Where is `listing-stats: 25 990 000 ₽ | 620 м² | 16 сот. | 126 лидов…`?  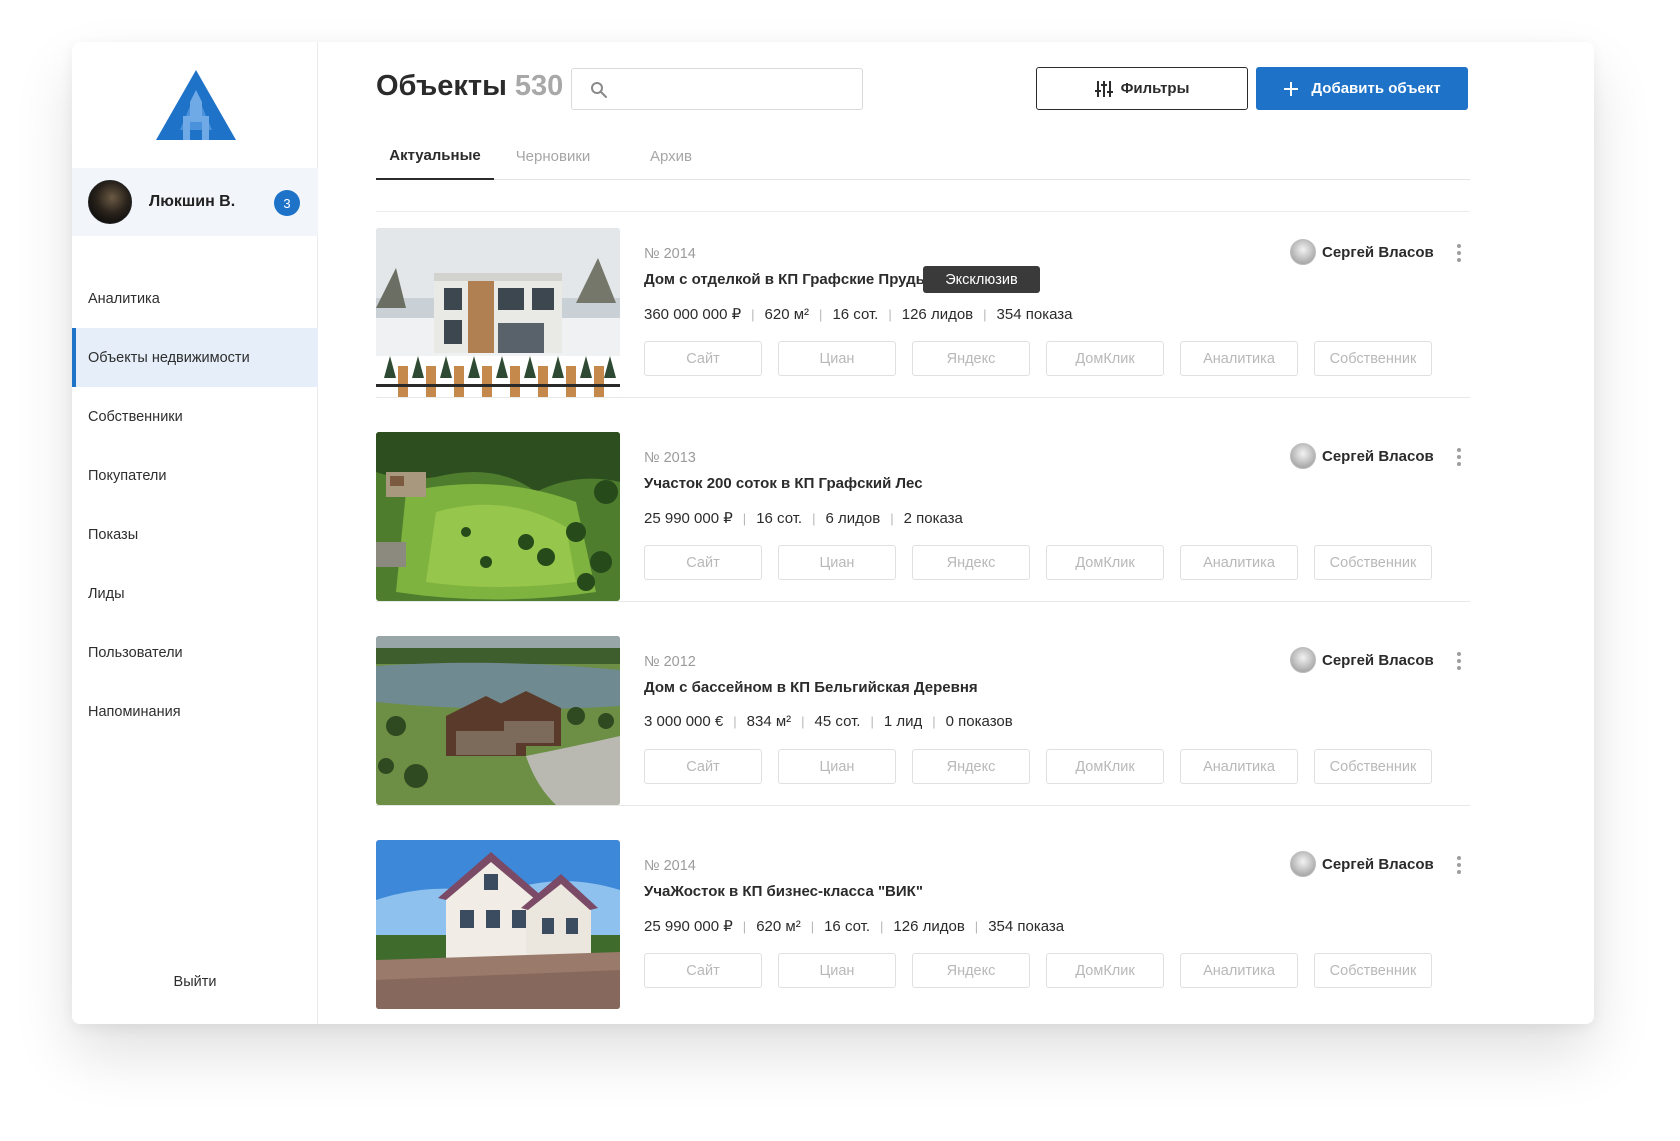 listing-stats: 25 990 000 ₽ | 620 м² | 16 сот. | 126 лидов… is located at coordinates (854, 926).